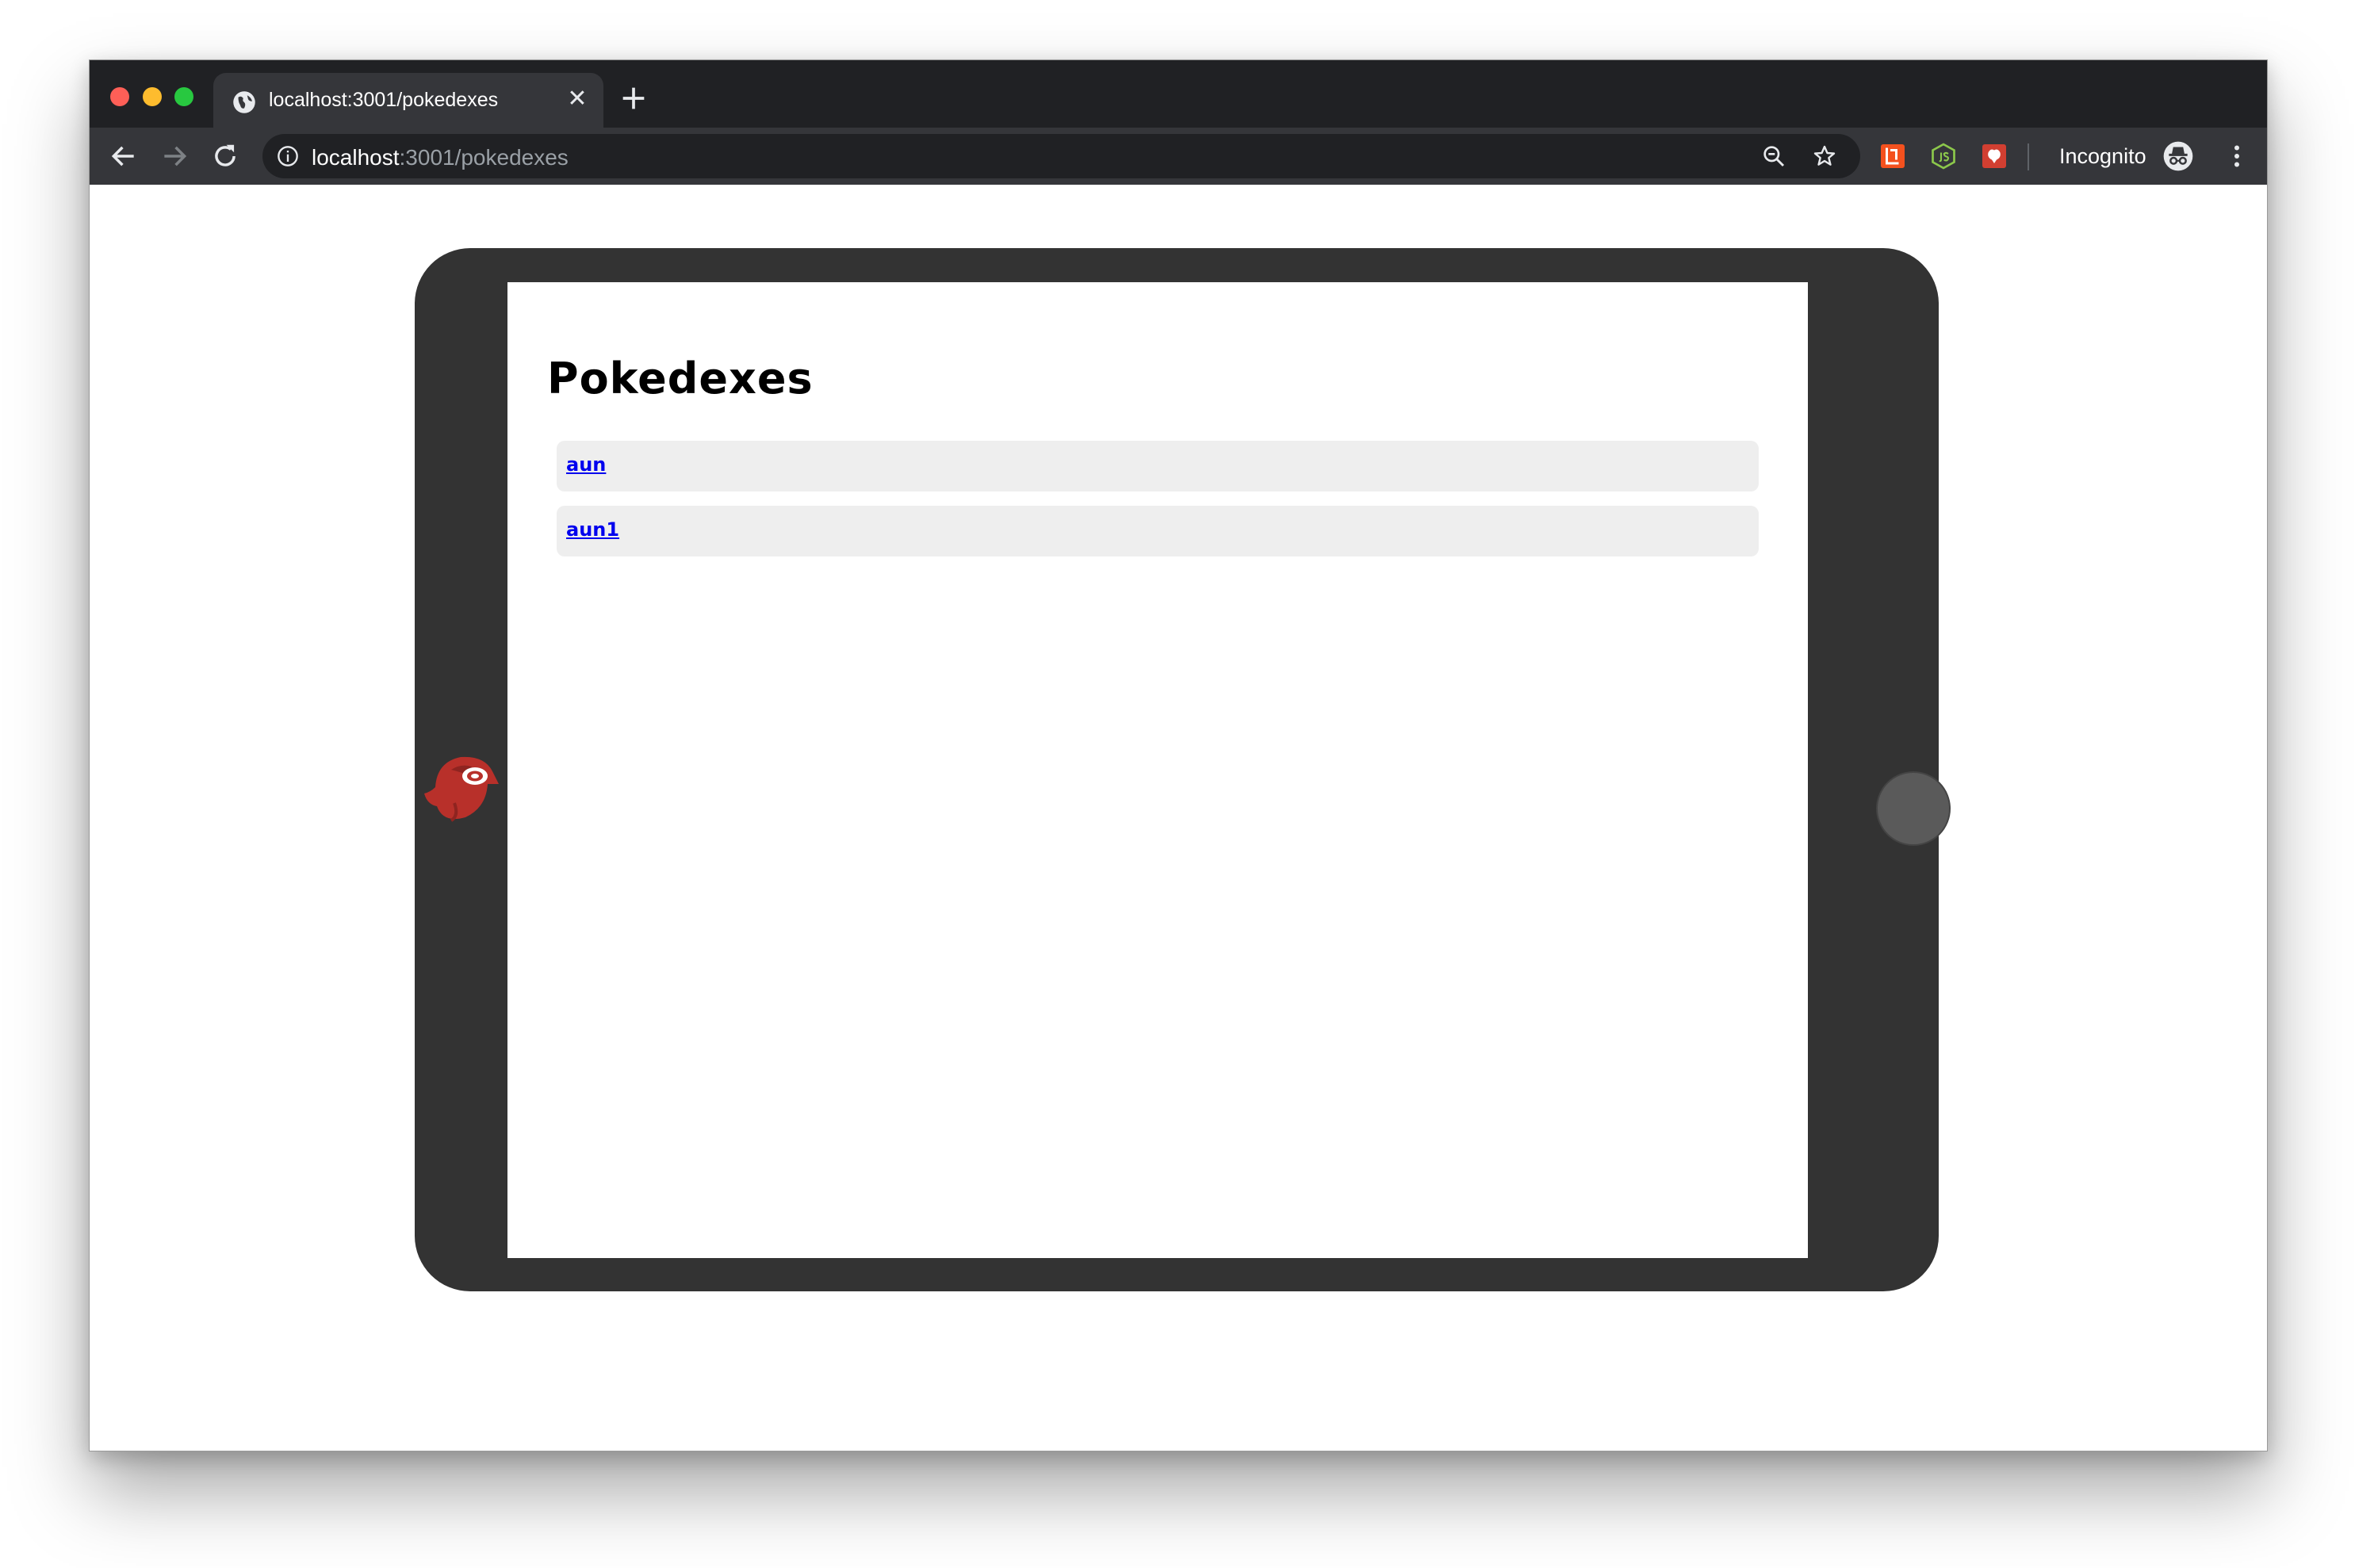  What do you see at coordinates (288, 156) in the screenshot?
I see `info-icon` at bounding box center [288, 156].